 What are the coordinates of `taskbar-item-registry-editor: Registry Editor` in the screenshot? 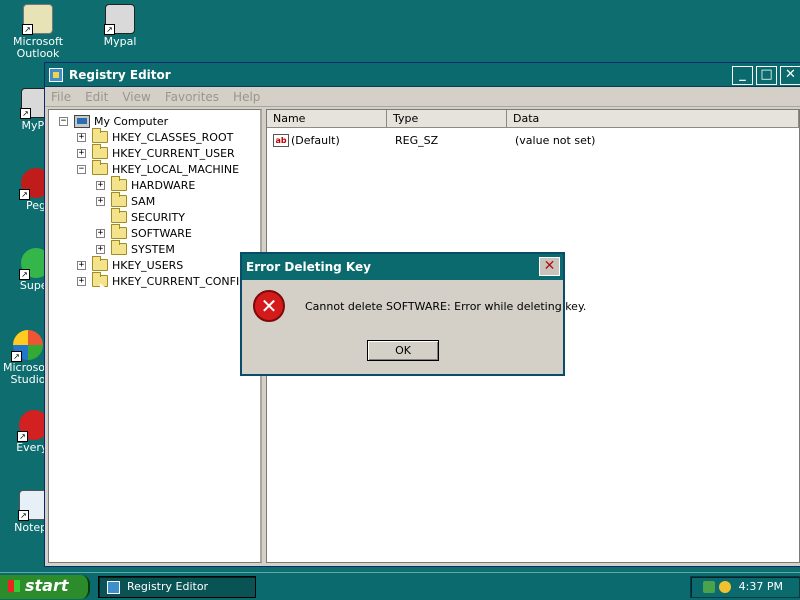 It's located at (177, 587).